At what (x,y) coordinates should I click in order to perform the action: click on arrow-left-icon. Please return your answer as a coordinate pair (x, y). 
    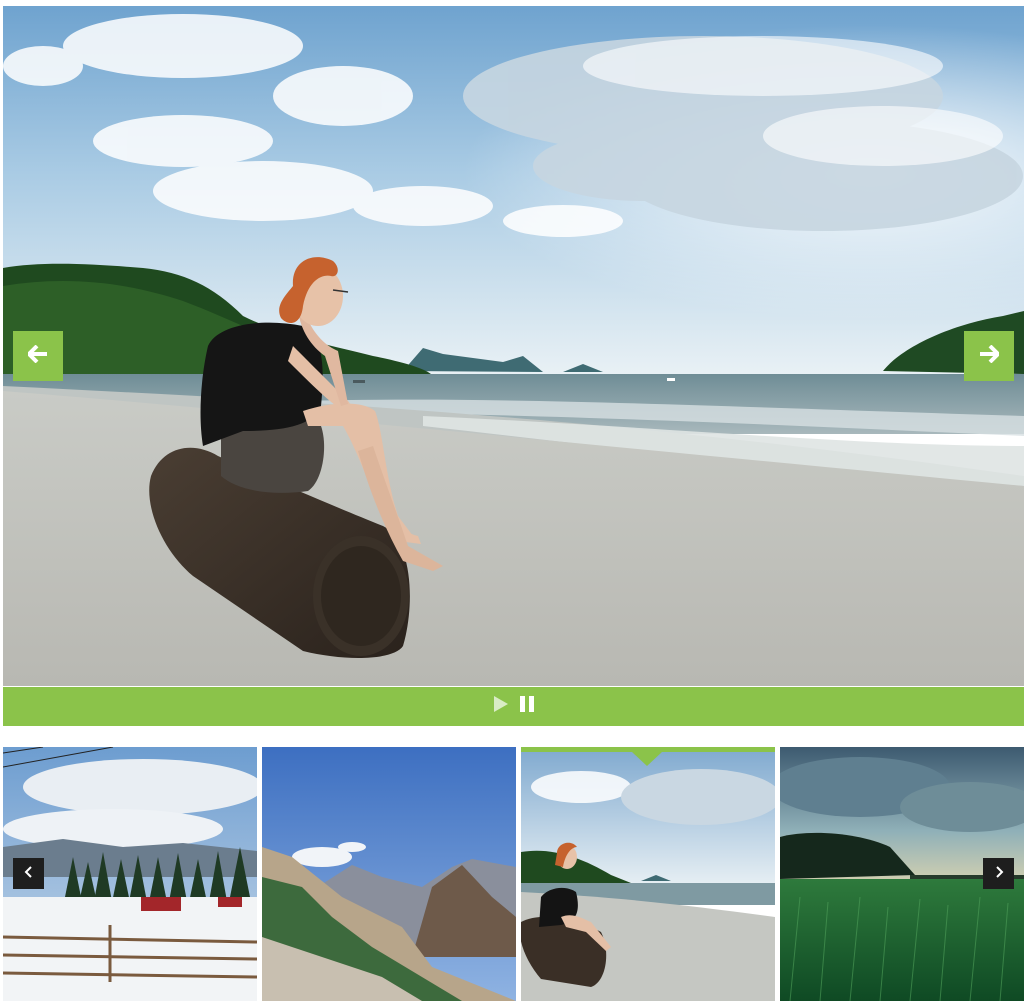
    Looking at the image, I should click on (37, 356).